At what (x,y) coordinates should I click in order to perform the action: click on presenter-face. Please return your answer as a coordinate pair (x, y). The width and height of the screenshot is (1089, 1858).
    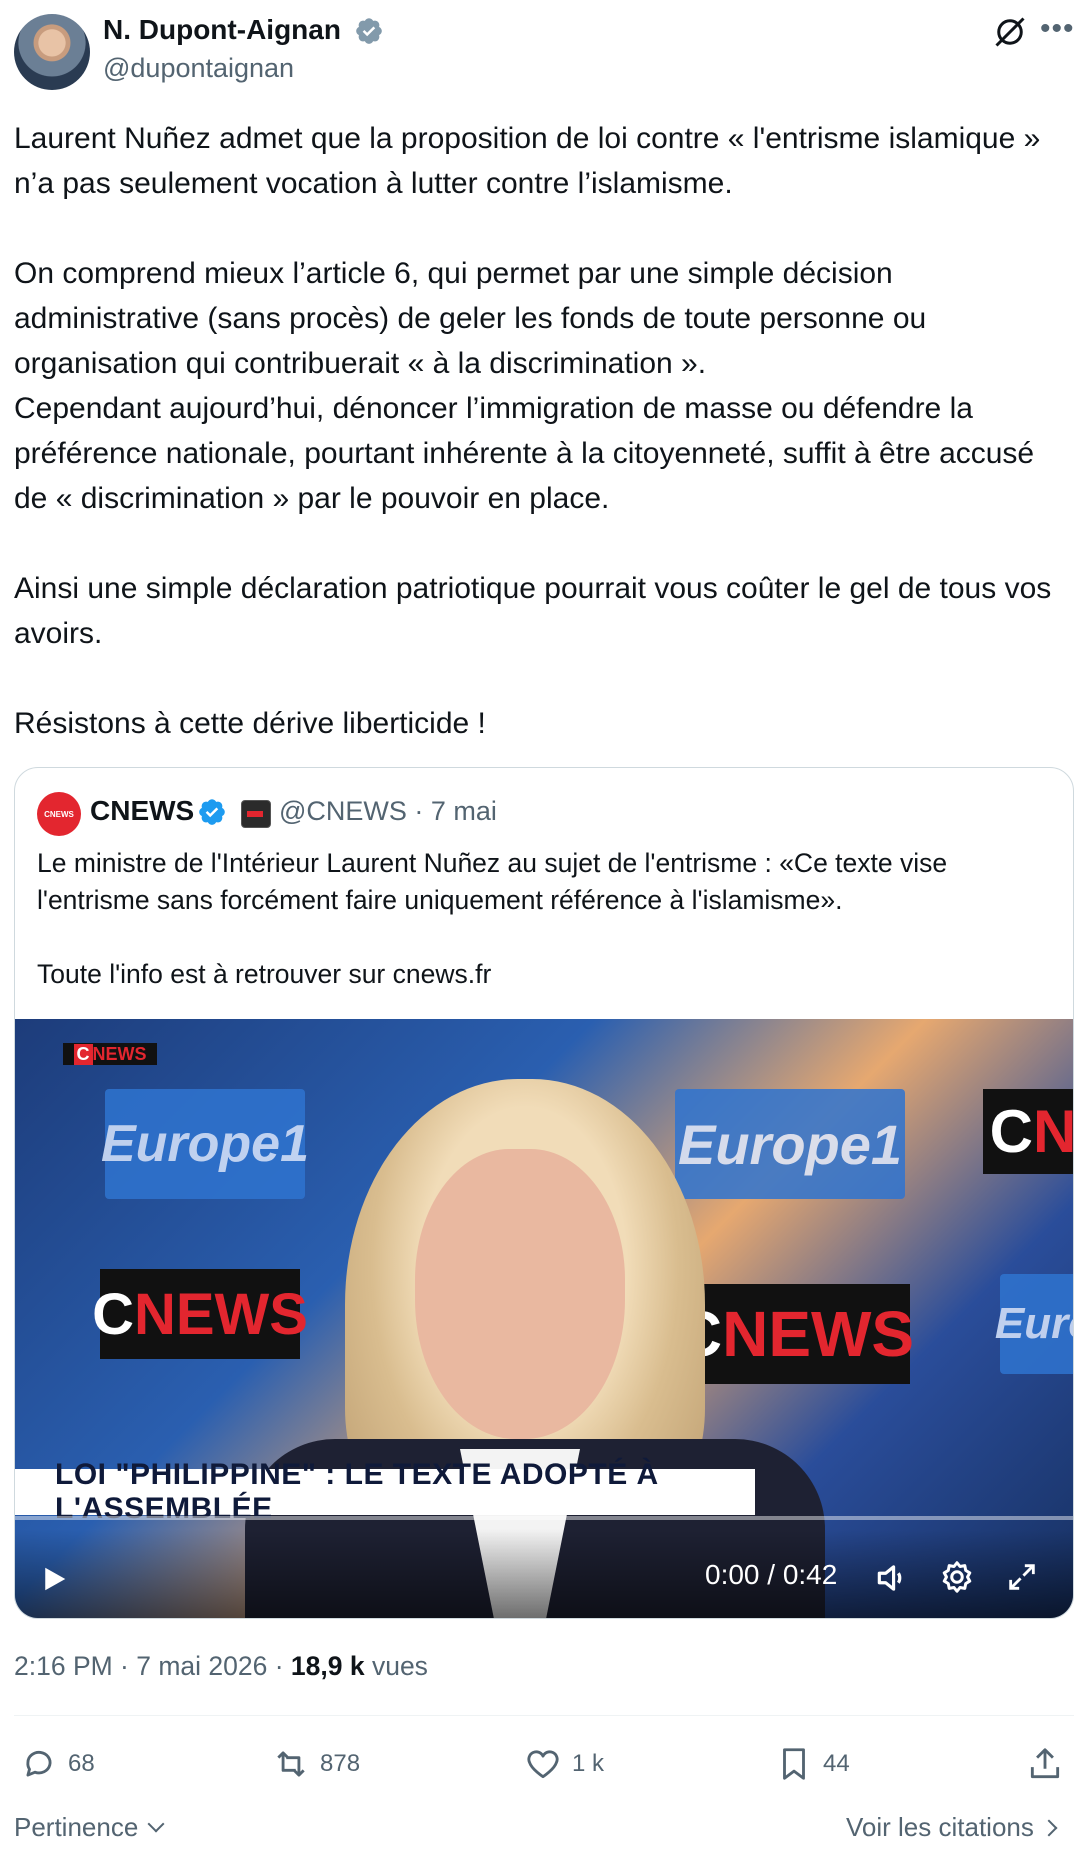
    Looking at the image, I should click on (520, 1294).